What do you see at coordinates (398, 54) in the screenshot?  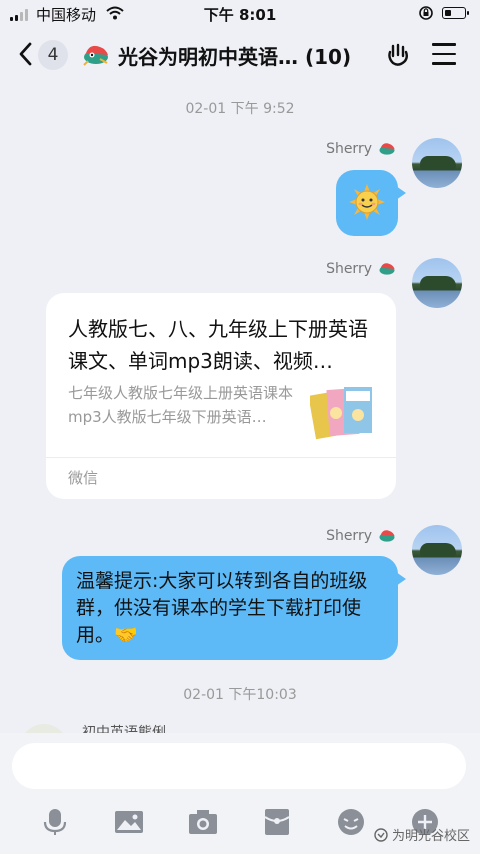 I see `group-members-icon` at bounding box center [398, 54].